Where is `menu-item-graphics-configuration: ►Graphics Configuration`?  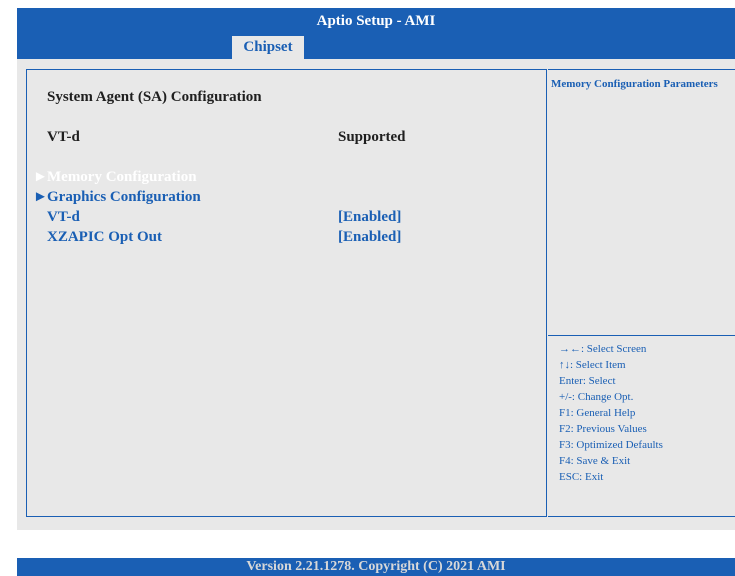 menu-item-graphics-configuration: ►Graphics Configuration is located at coordinates (117, 197).